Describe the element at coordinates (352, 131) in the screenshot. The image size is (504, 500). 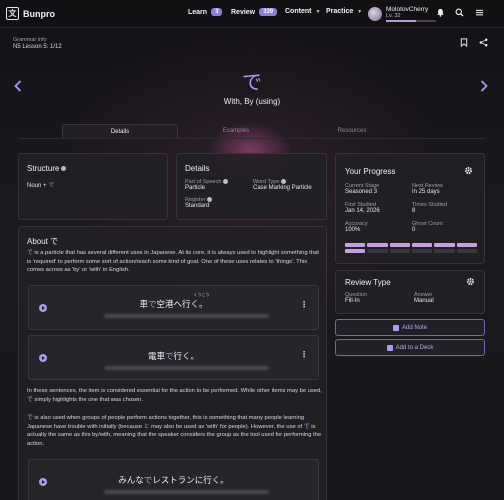
I see `tab-resources: Resources` at that location.